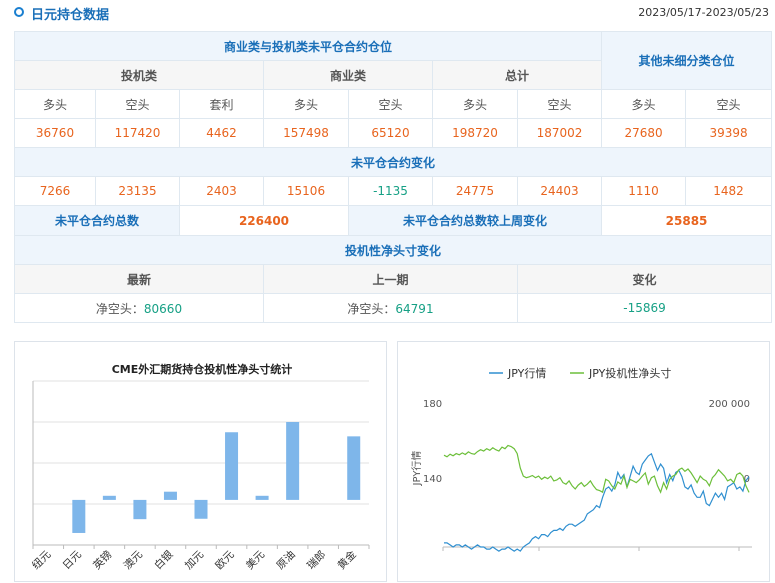 The height and width of the screenshot is (583, 775). What do you see at coordinates (255, 560) in the screenshot?
I see `x-tick-label: 美元` at bounding box center [255, 560].